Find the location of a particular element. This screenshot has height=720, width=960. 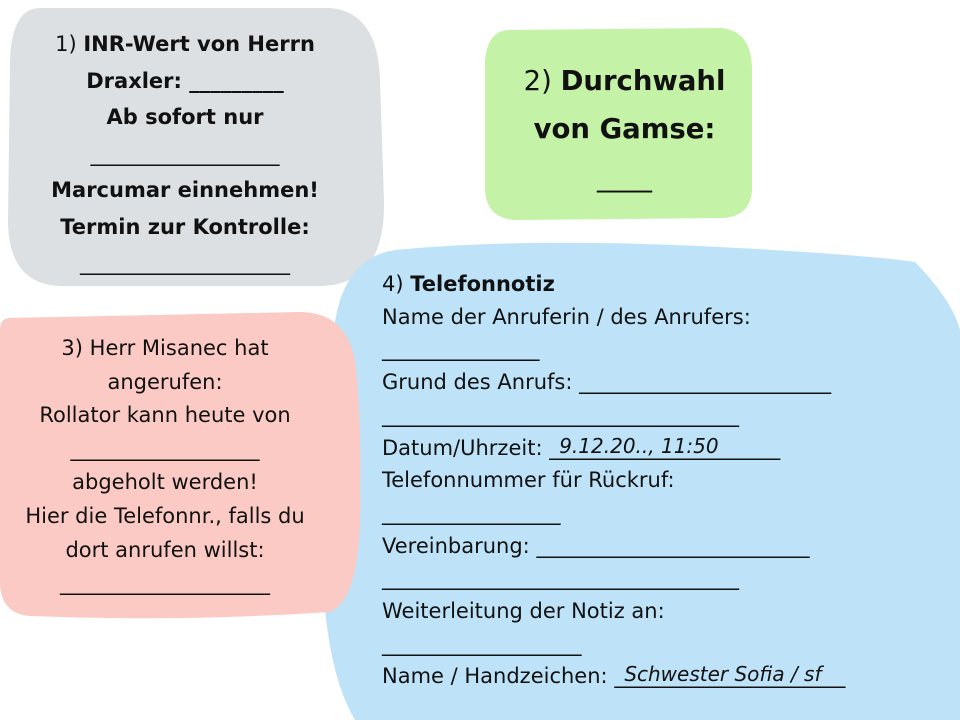

misanec-line-6: Hier die Telefonnr., falls du is located at coordinates (165, 515).